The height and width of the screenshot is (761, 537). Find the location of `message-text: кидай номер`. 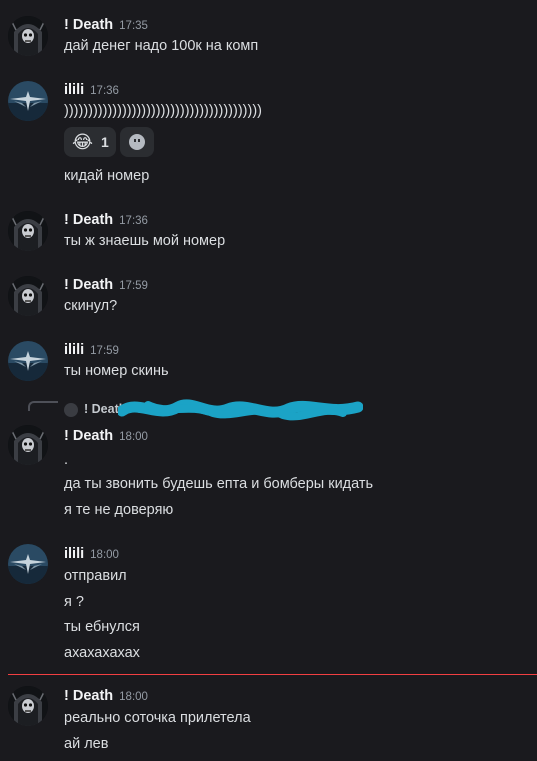

message-text: кидай номер is located at coordinates (107, 176).